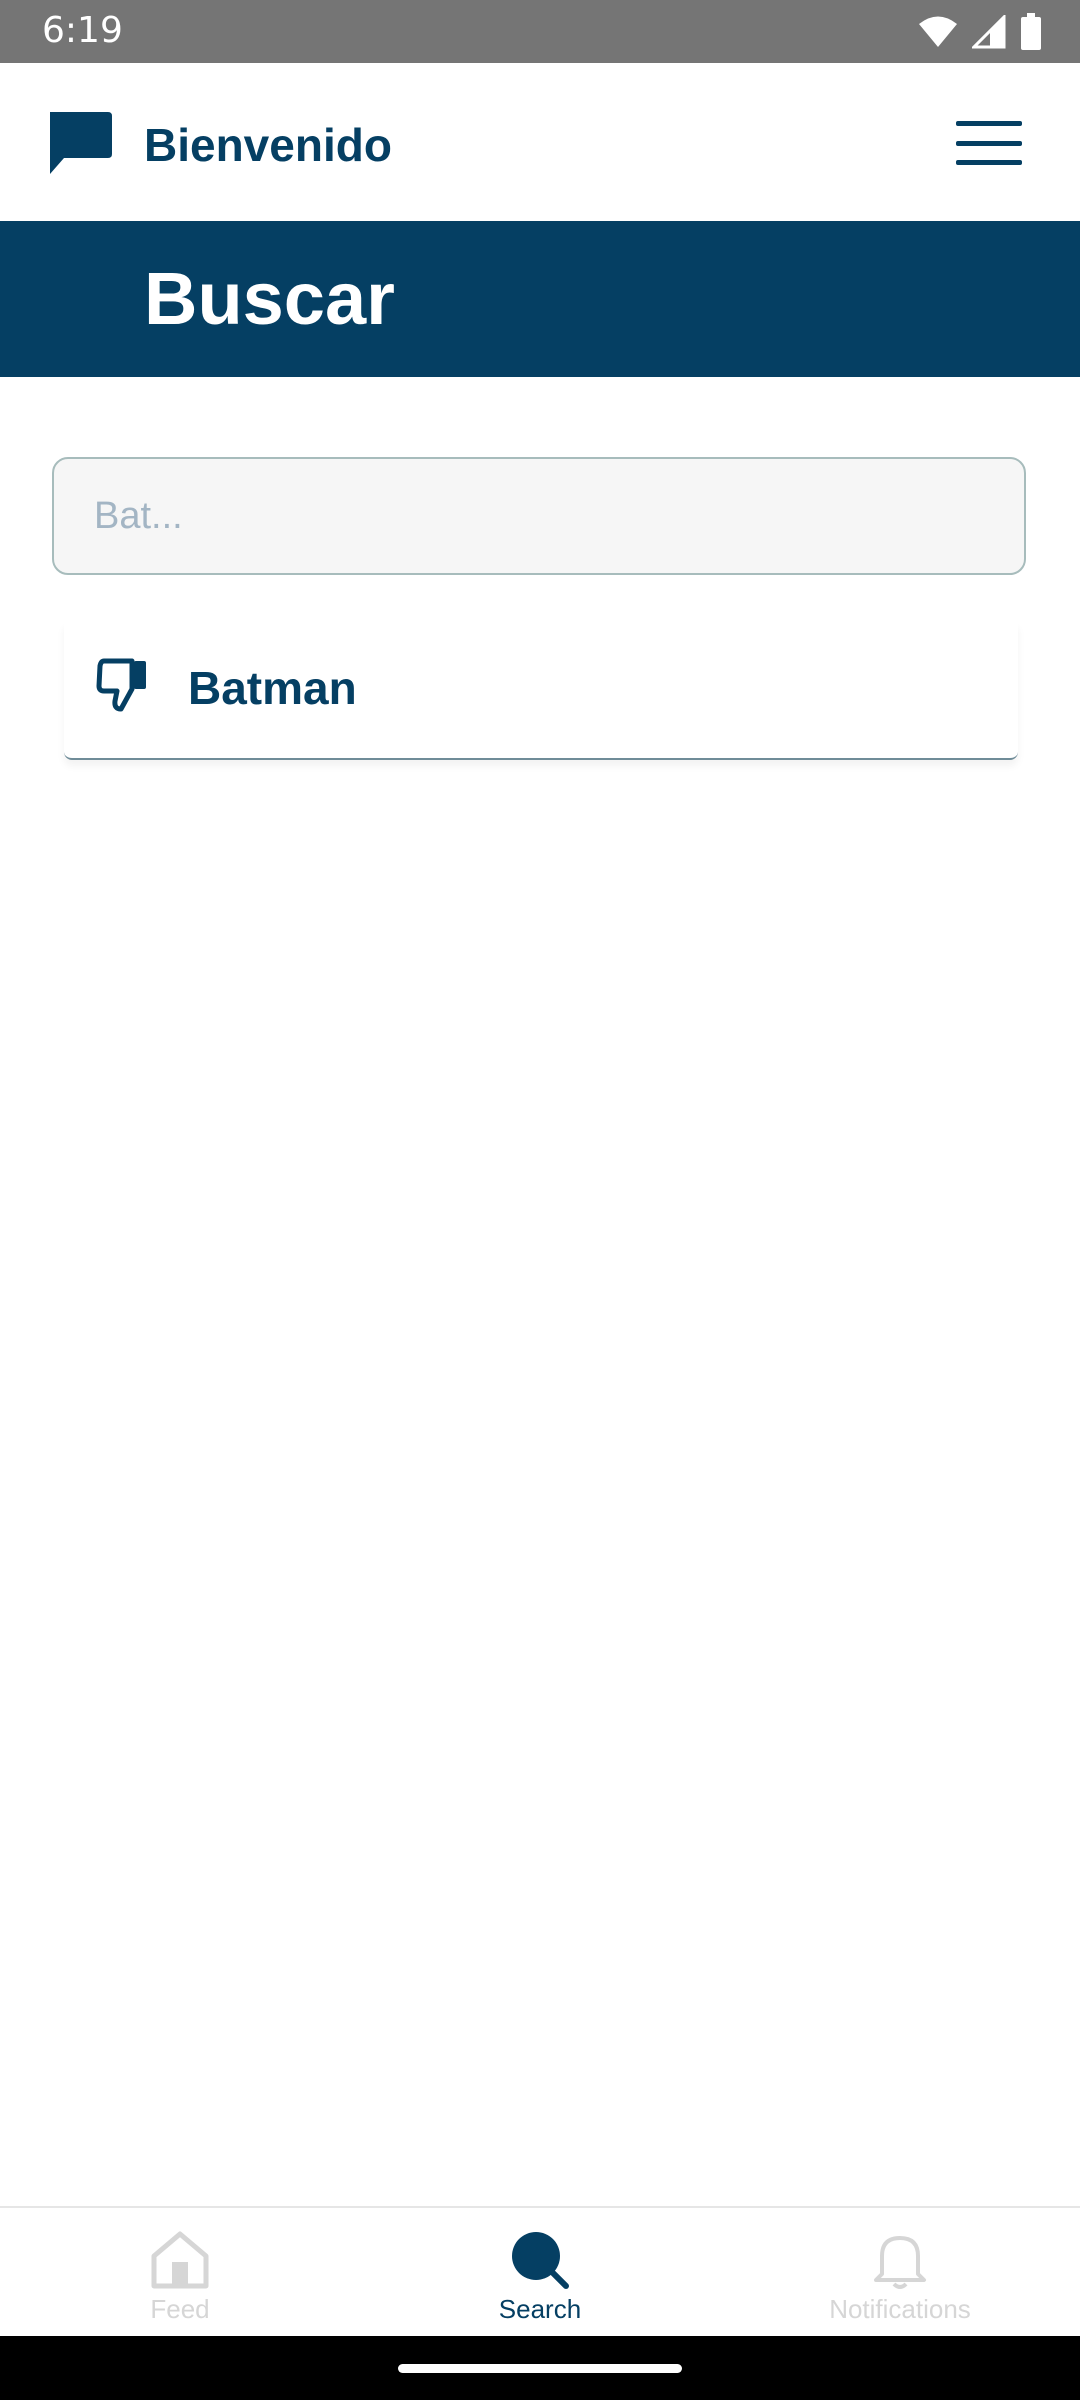 The image size is (1080, 2400). Describe the element at coordinates (180, 2309) in the screenshot. I see `nav-label-feed: Feed` at that location.